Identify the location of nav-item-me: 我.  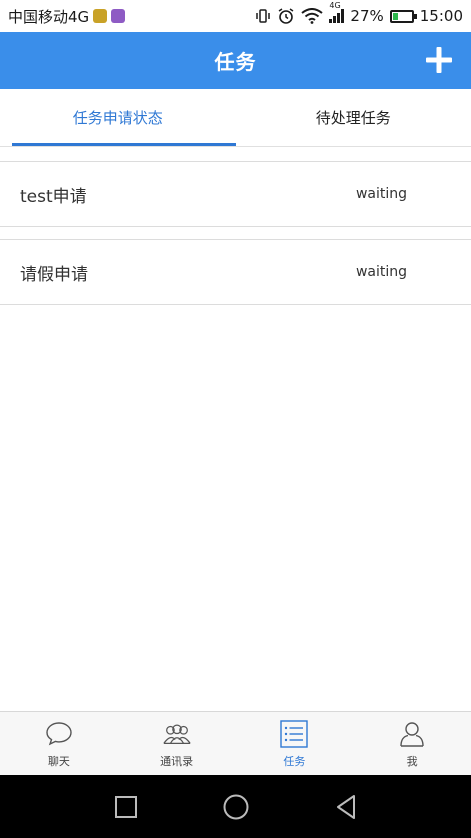
(412, 743).